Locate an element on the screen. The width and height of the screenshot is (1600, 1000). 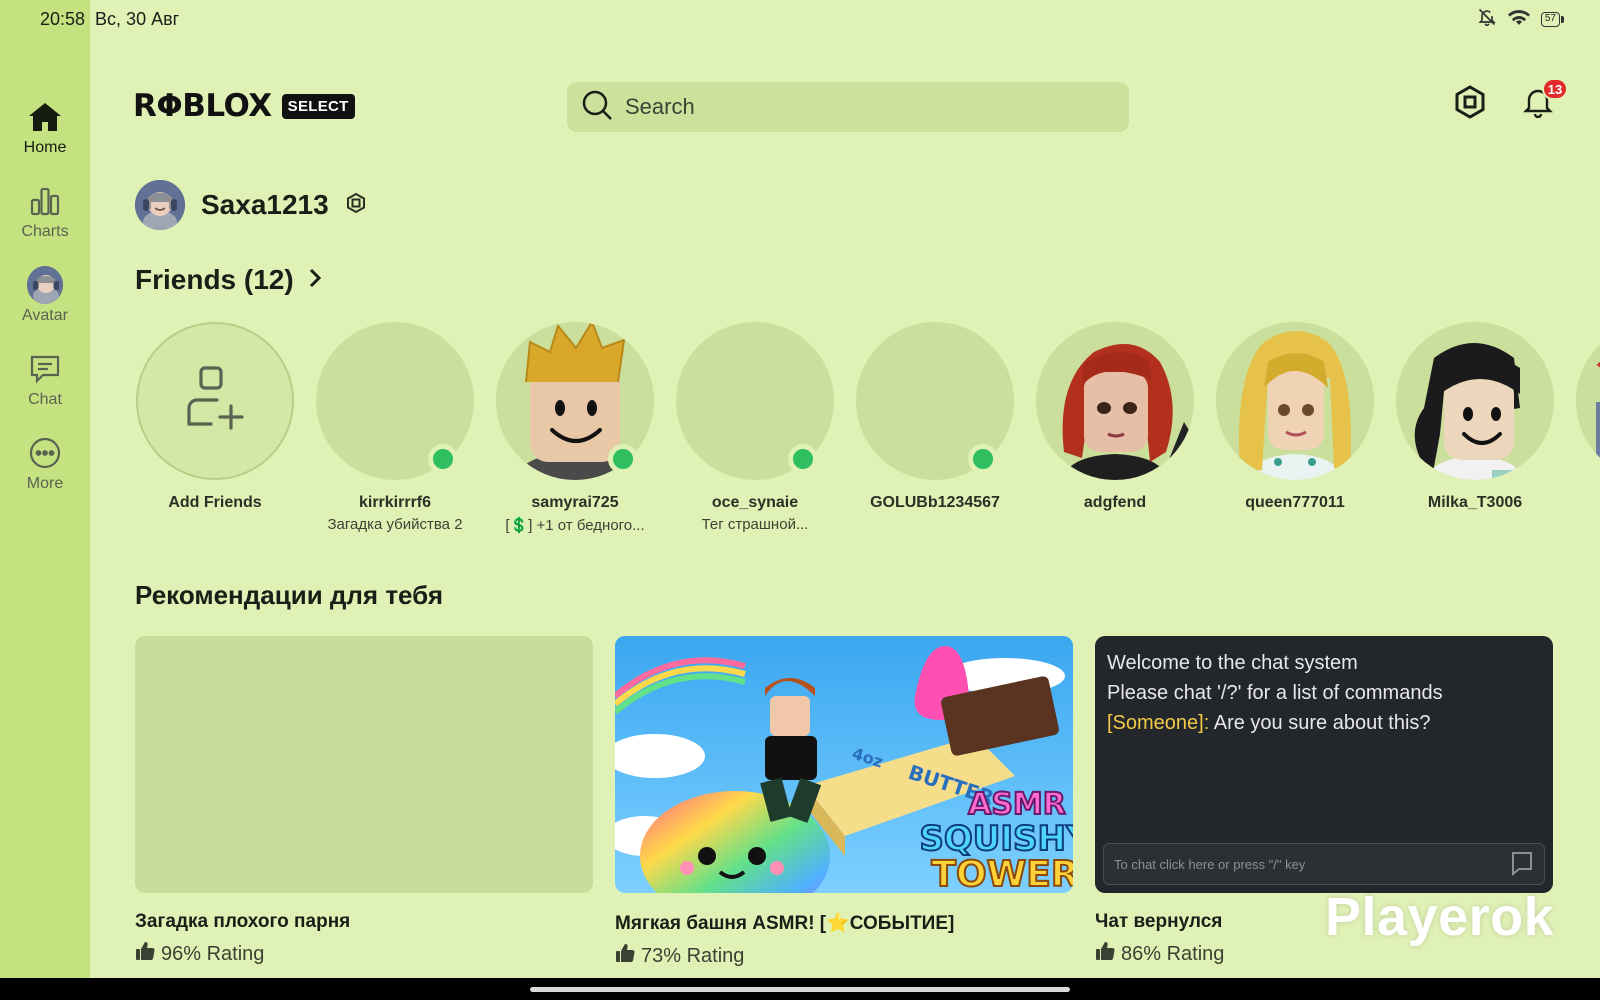
status-time: 20:58 is located at coordinates (63, 18).